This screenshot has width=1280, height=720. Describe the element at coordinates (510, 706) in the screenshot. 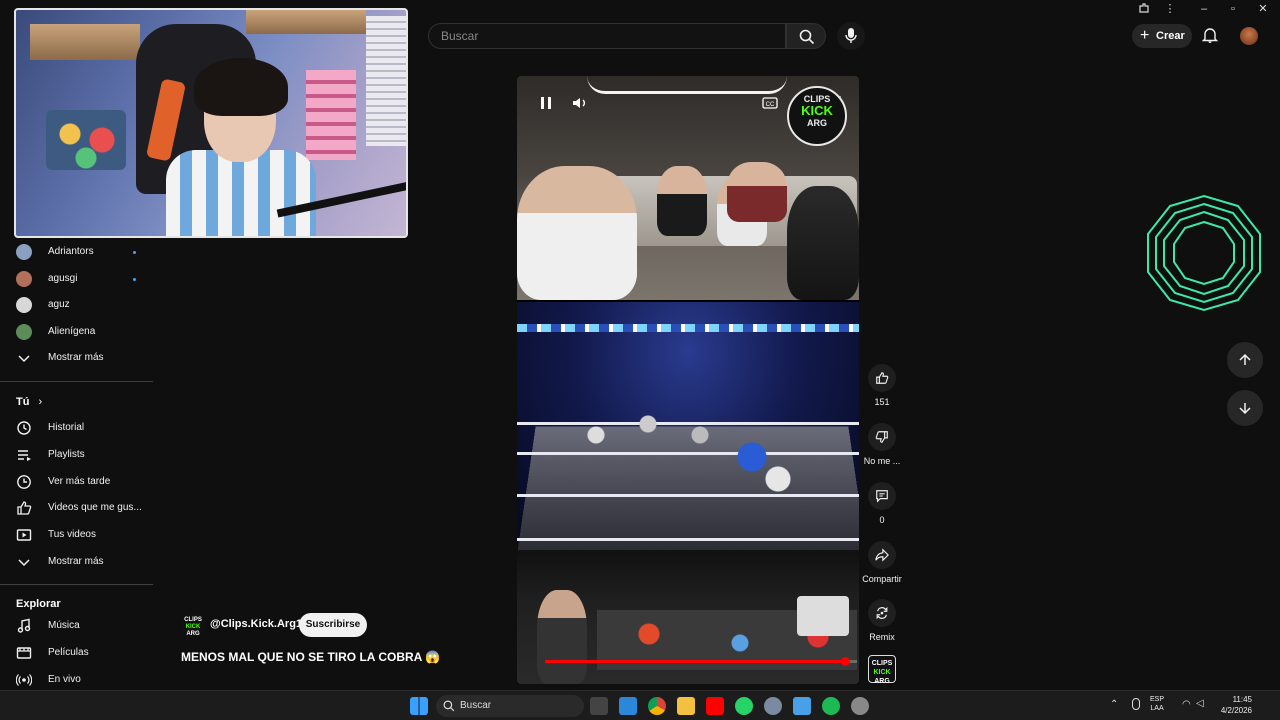

I see `taskbar-search: Buscar` at that location.